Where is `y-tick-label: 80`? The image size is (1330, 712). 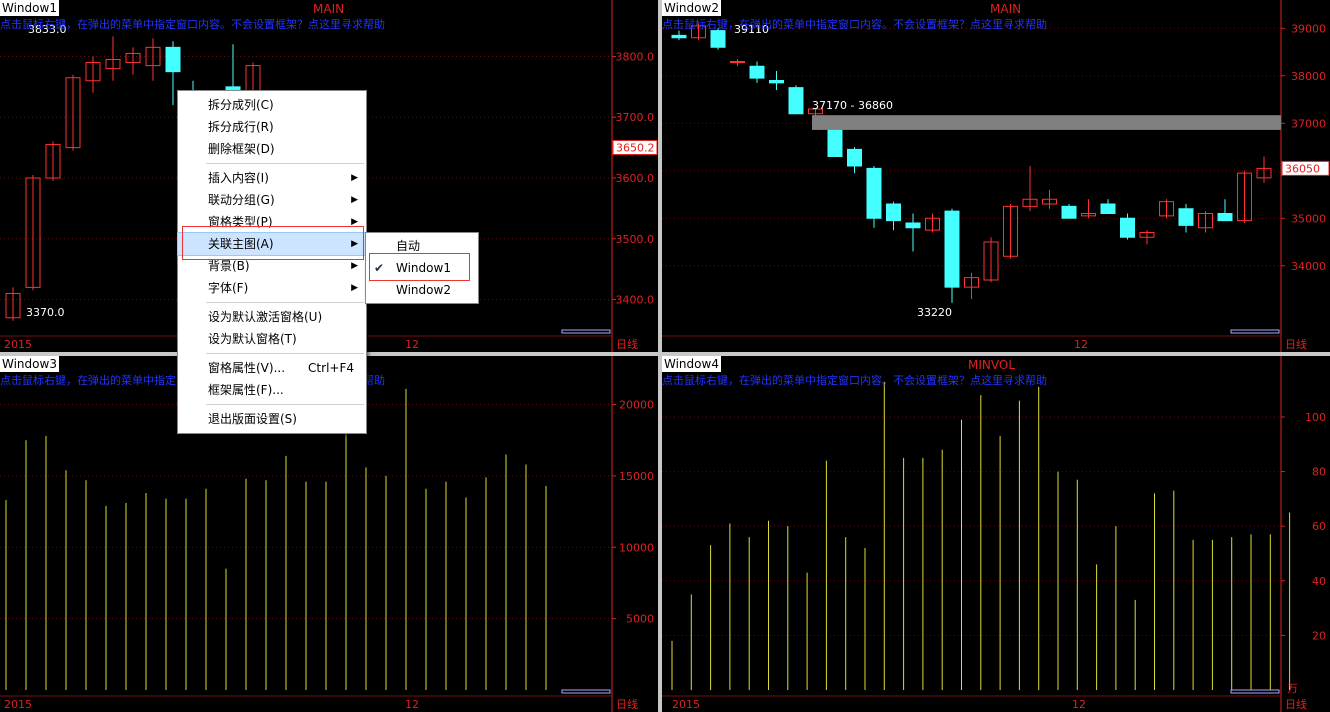
y-tick-label: 80 is located at coordinates (1319, 472).